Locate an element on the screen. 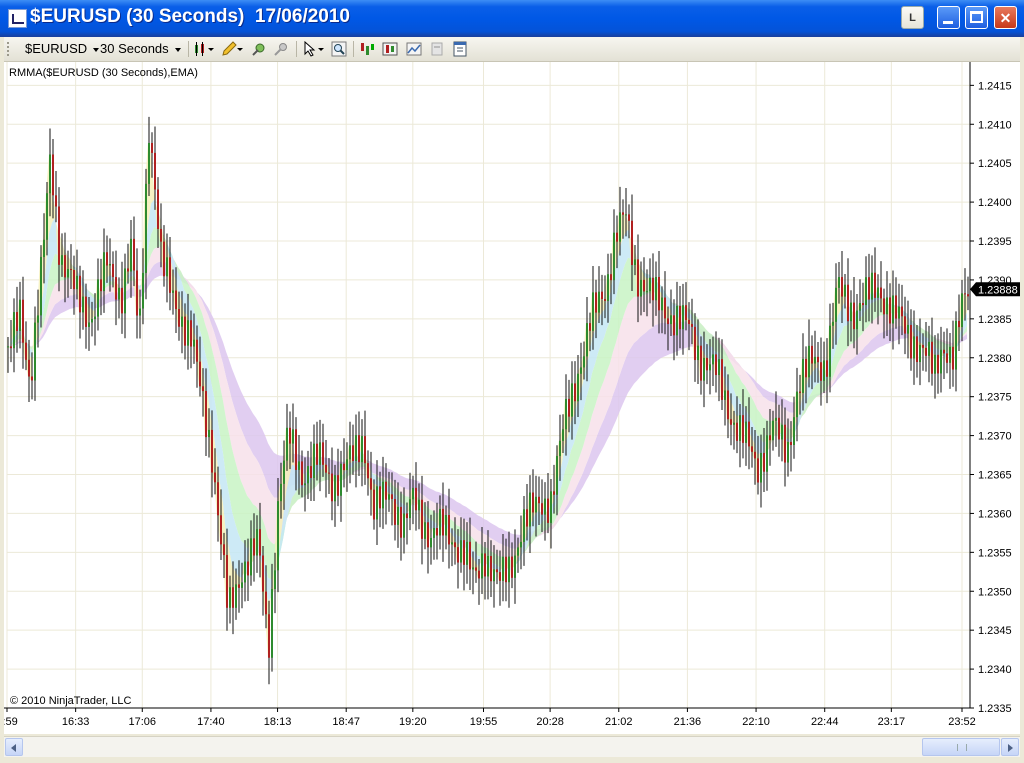 The width and height of the screenshot is (1024, 763). x-tick-label: 19:55 is located at coordinates (484, 722).